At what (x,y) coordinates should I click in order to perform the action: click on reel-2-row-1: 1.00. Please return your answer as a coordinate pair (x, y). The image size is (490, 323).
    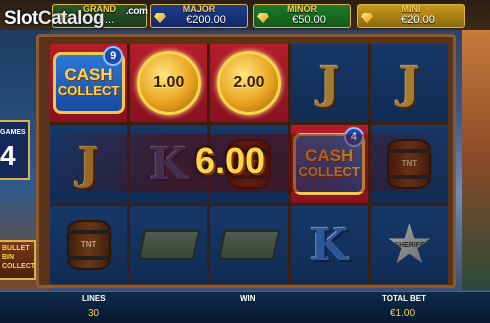
    Looking at the image, I should click on (169, 83).